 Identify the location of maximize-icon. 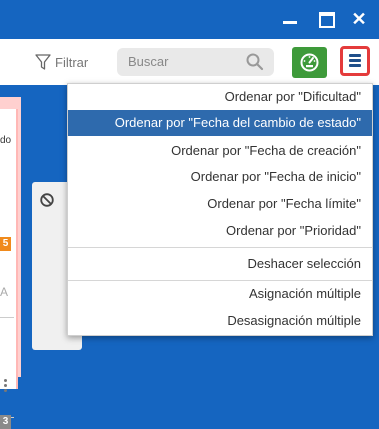
(327, 19).